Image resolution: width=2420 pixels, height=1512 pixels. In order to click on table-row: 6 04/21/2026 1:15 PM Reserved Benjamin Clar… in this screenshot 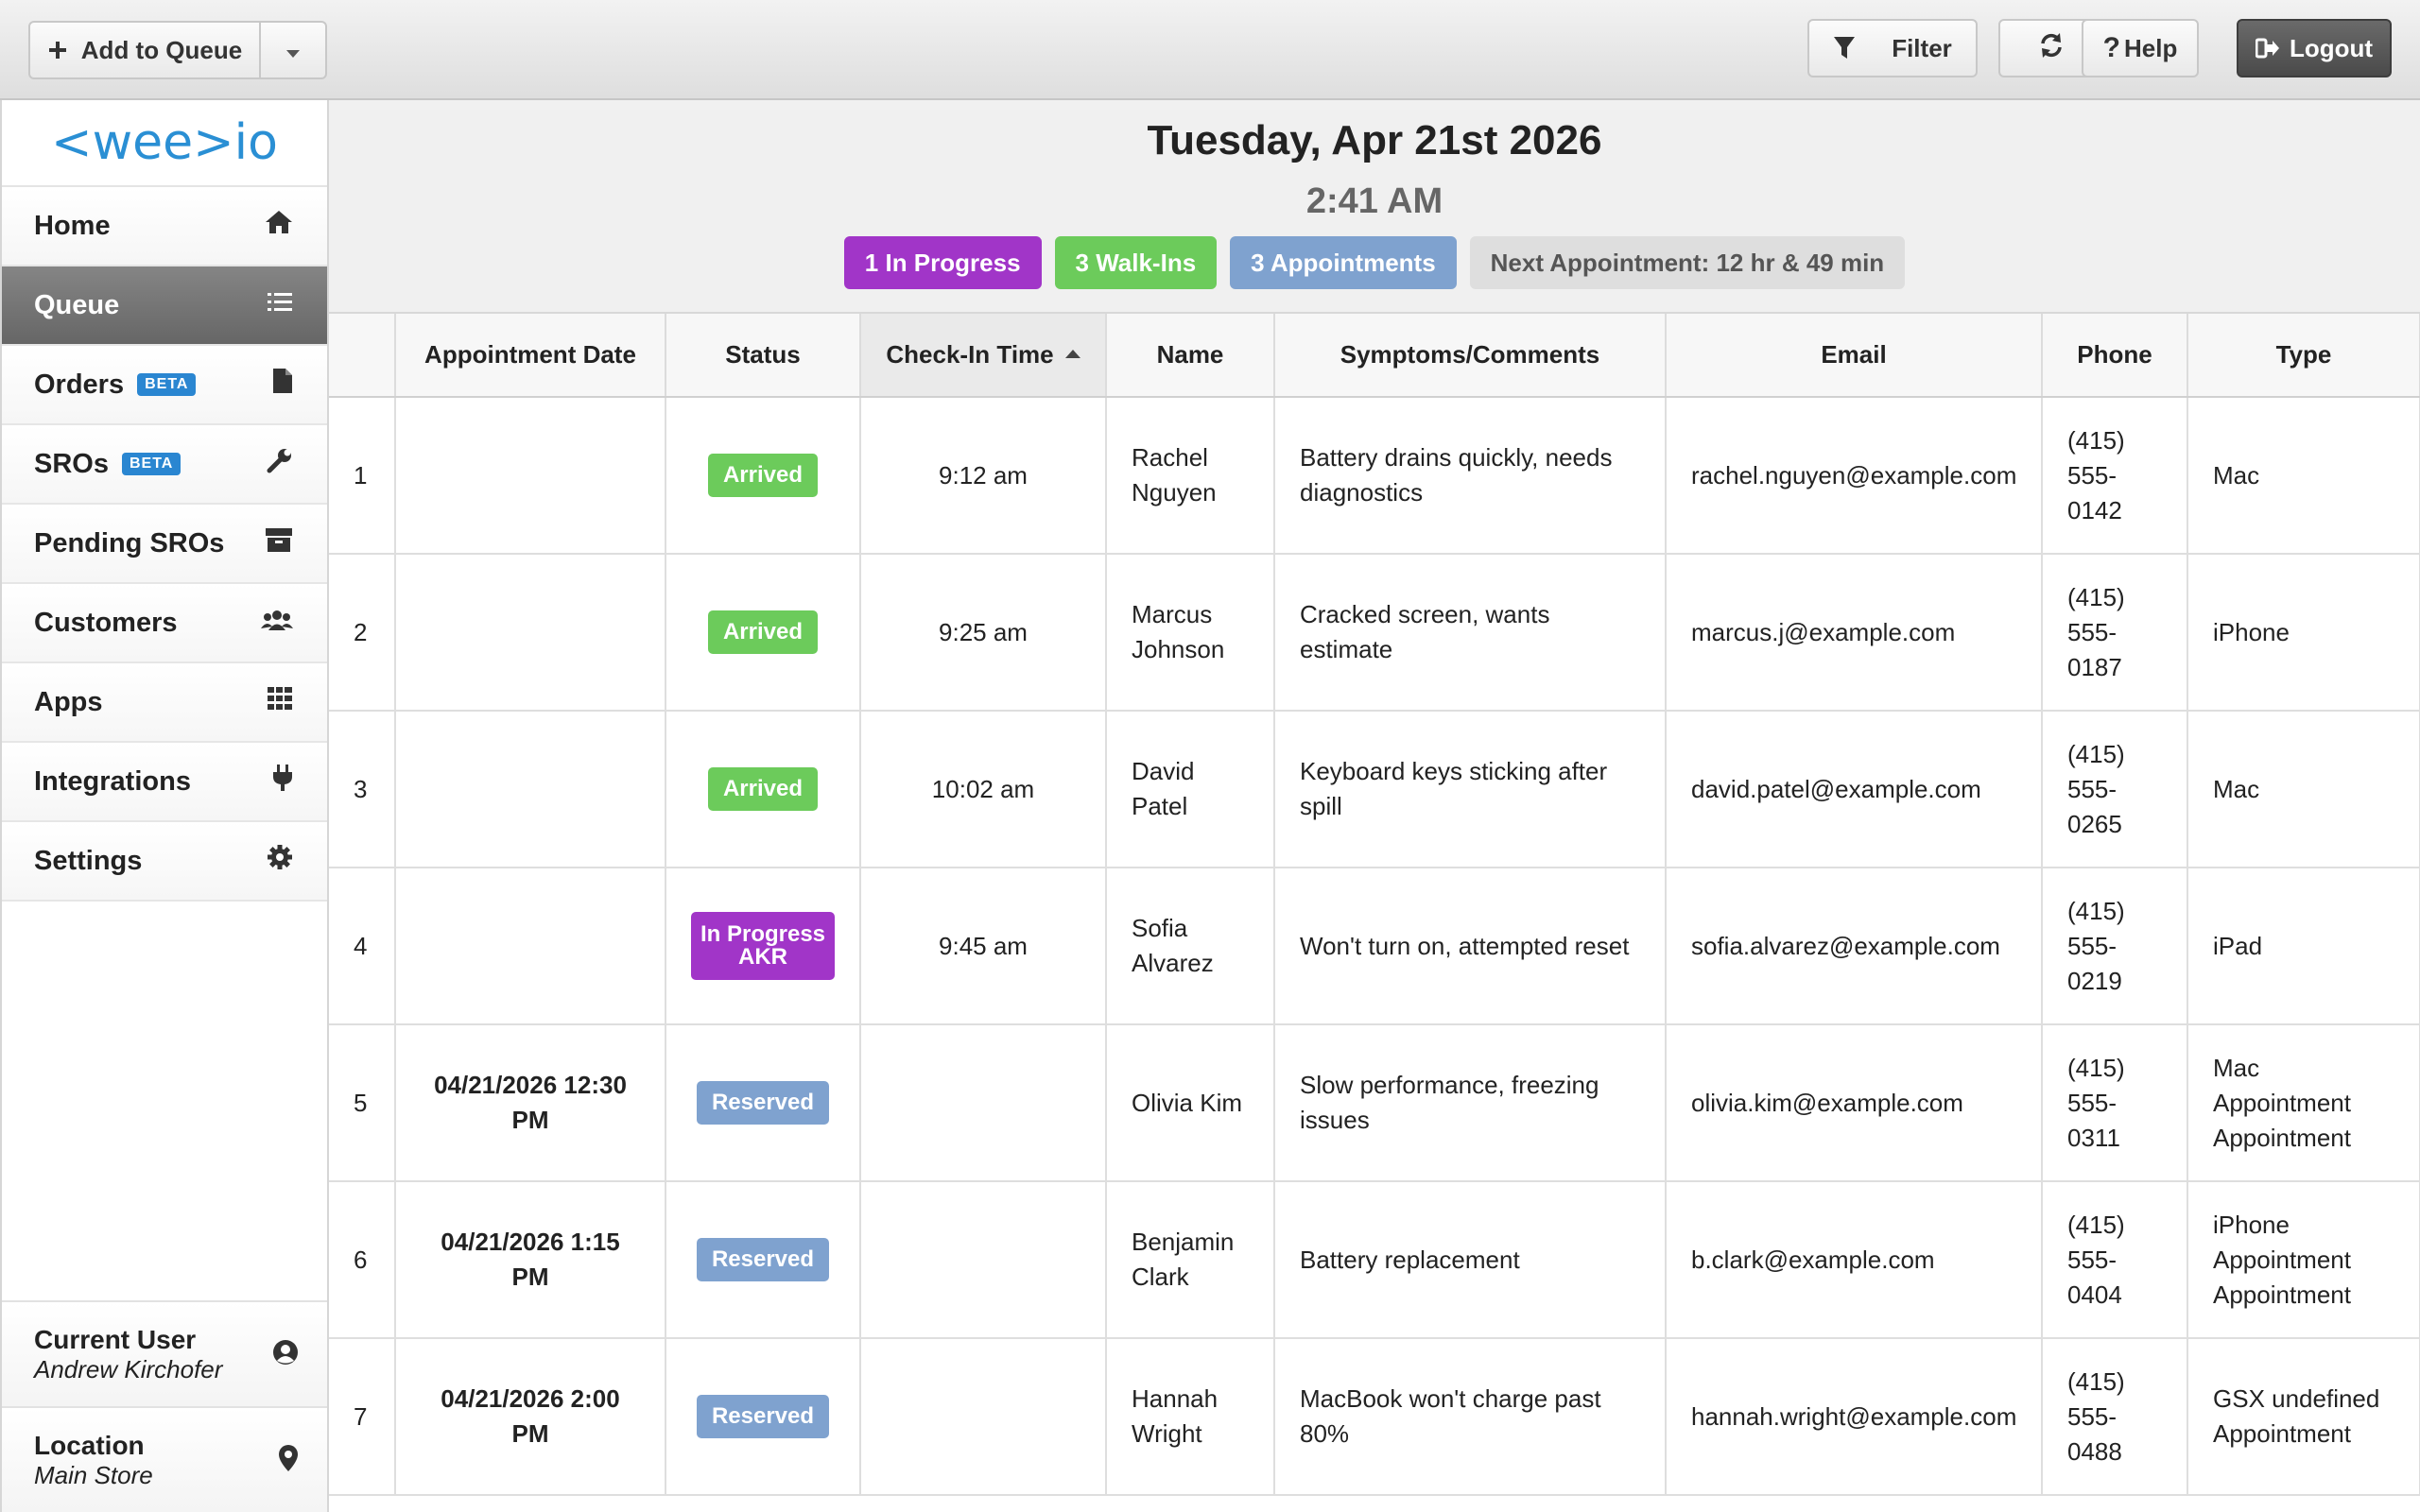, I will do `click(1374, 1260)`.